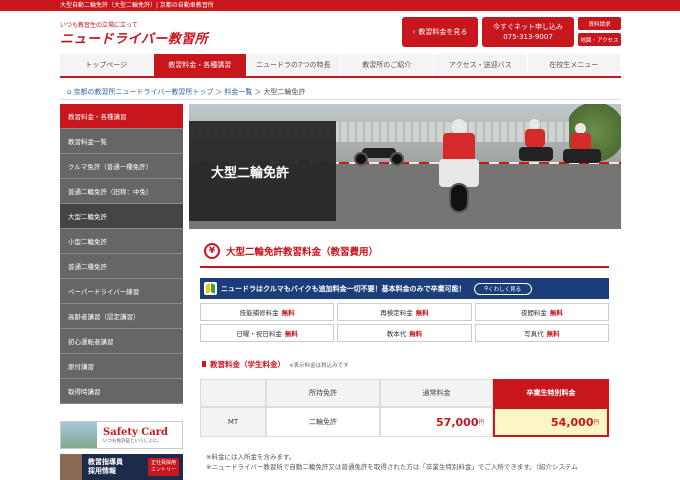 This screenshot has height=480, width=680. Describe the element at coordinates (459, 166) in the screenshot. I see `rider-photo` at that location.